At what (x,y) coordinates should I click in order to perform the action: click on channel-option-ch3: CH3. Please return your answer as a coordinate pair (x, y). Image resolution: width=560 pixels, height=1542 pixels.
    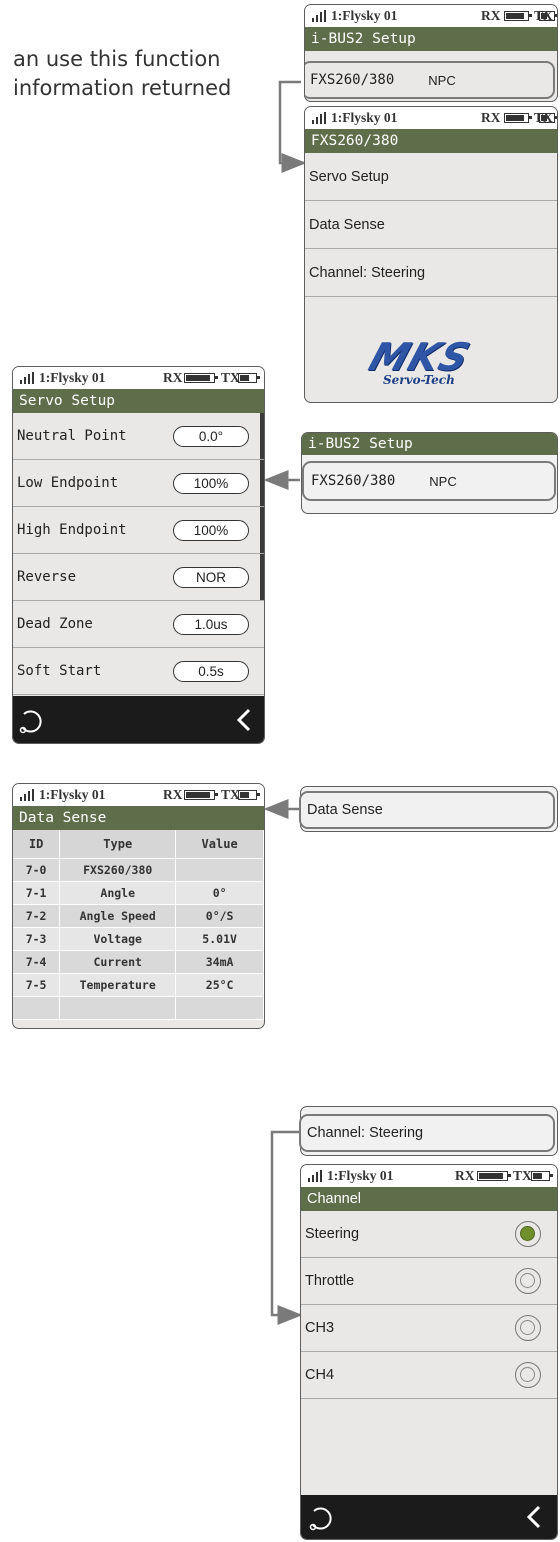
    Looking at the image, I should click on (429, 1328).